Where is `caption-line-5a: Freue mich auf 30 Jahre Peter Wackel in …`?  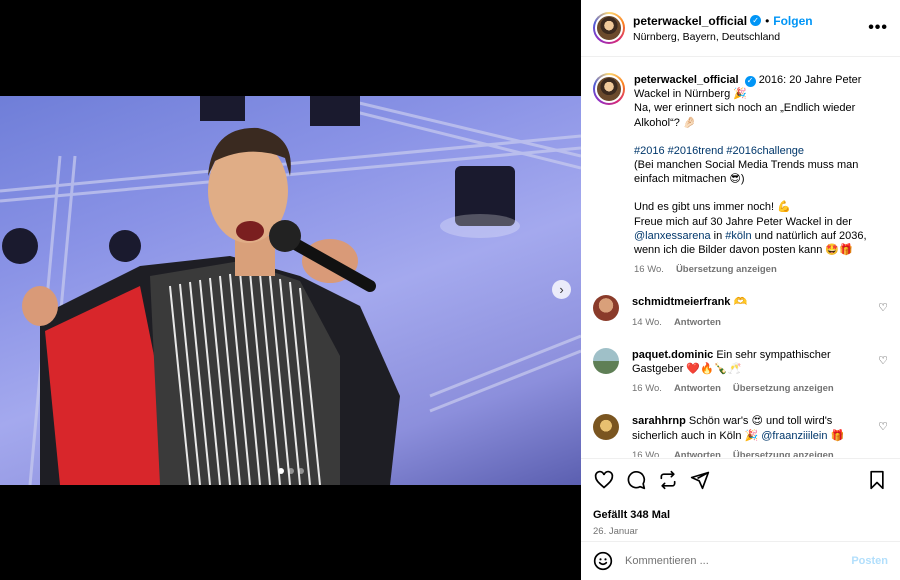
caption-line-5a: Freue mich auf 30 Jahre Peter Wackel in … is located at coordinates (743, 221).